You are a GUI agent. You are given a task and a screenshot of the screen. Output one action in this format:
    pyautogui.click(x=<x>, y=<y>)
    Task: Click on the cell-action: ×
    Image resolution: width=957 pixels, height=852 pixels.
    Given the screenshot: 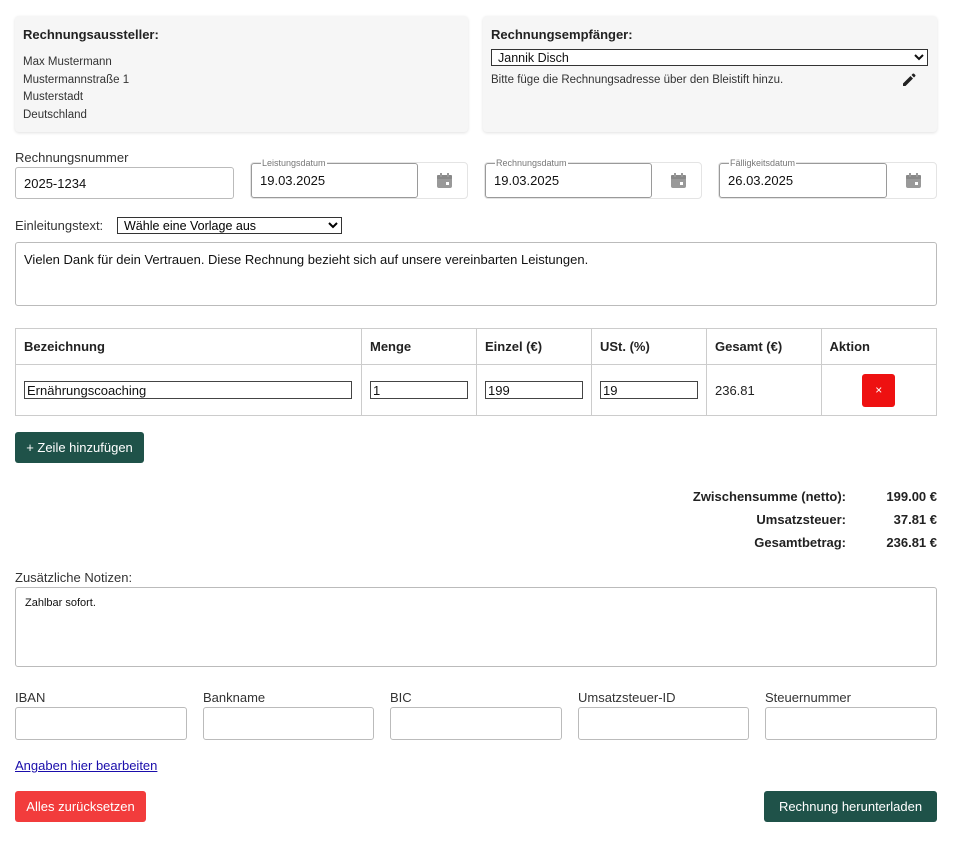 What is the action you would take?
    pyautogui.click(x=879, y=390)
    